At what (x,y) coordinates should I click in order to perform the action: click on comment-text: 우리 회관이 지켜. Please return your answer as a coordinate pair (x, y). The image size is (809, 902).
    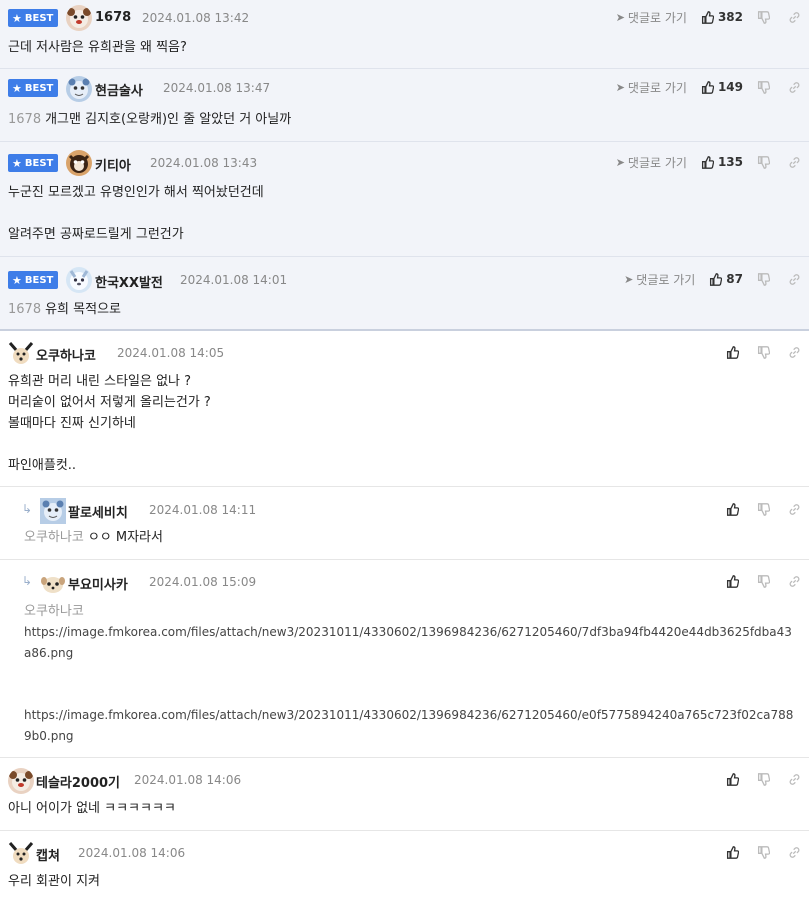
    Looking at the image, I should click on (54, 881).